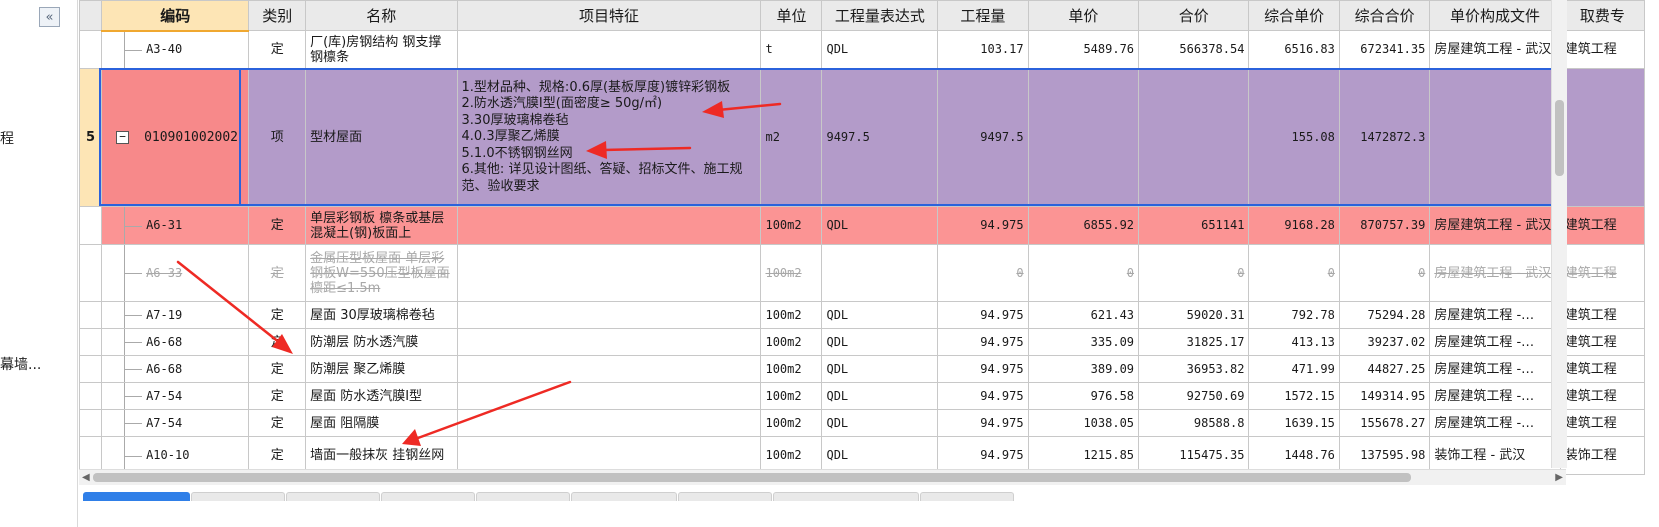 This screenshot has width=1659, height=527. What do you see at coordinates (175, 396) in the screenshot?
I see `code-cell: A7-54` at bounding box center [175, 396].